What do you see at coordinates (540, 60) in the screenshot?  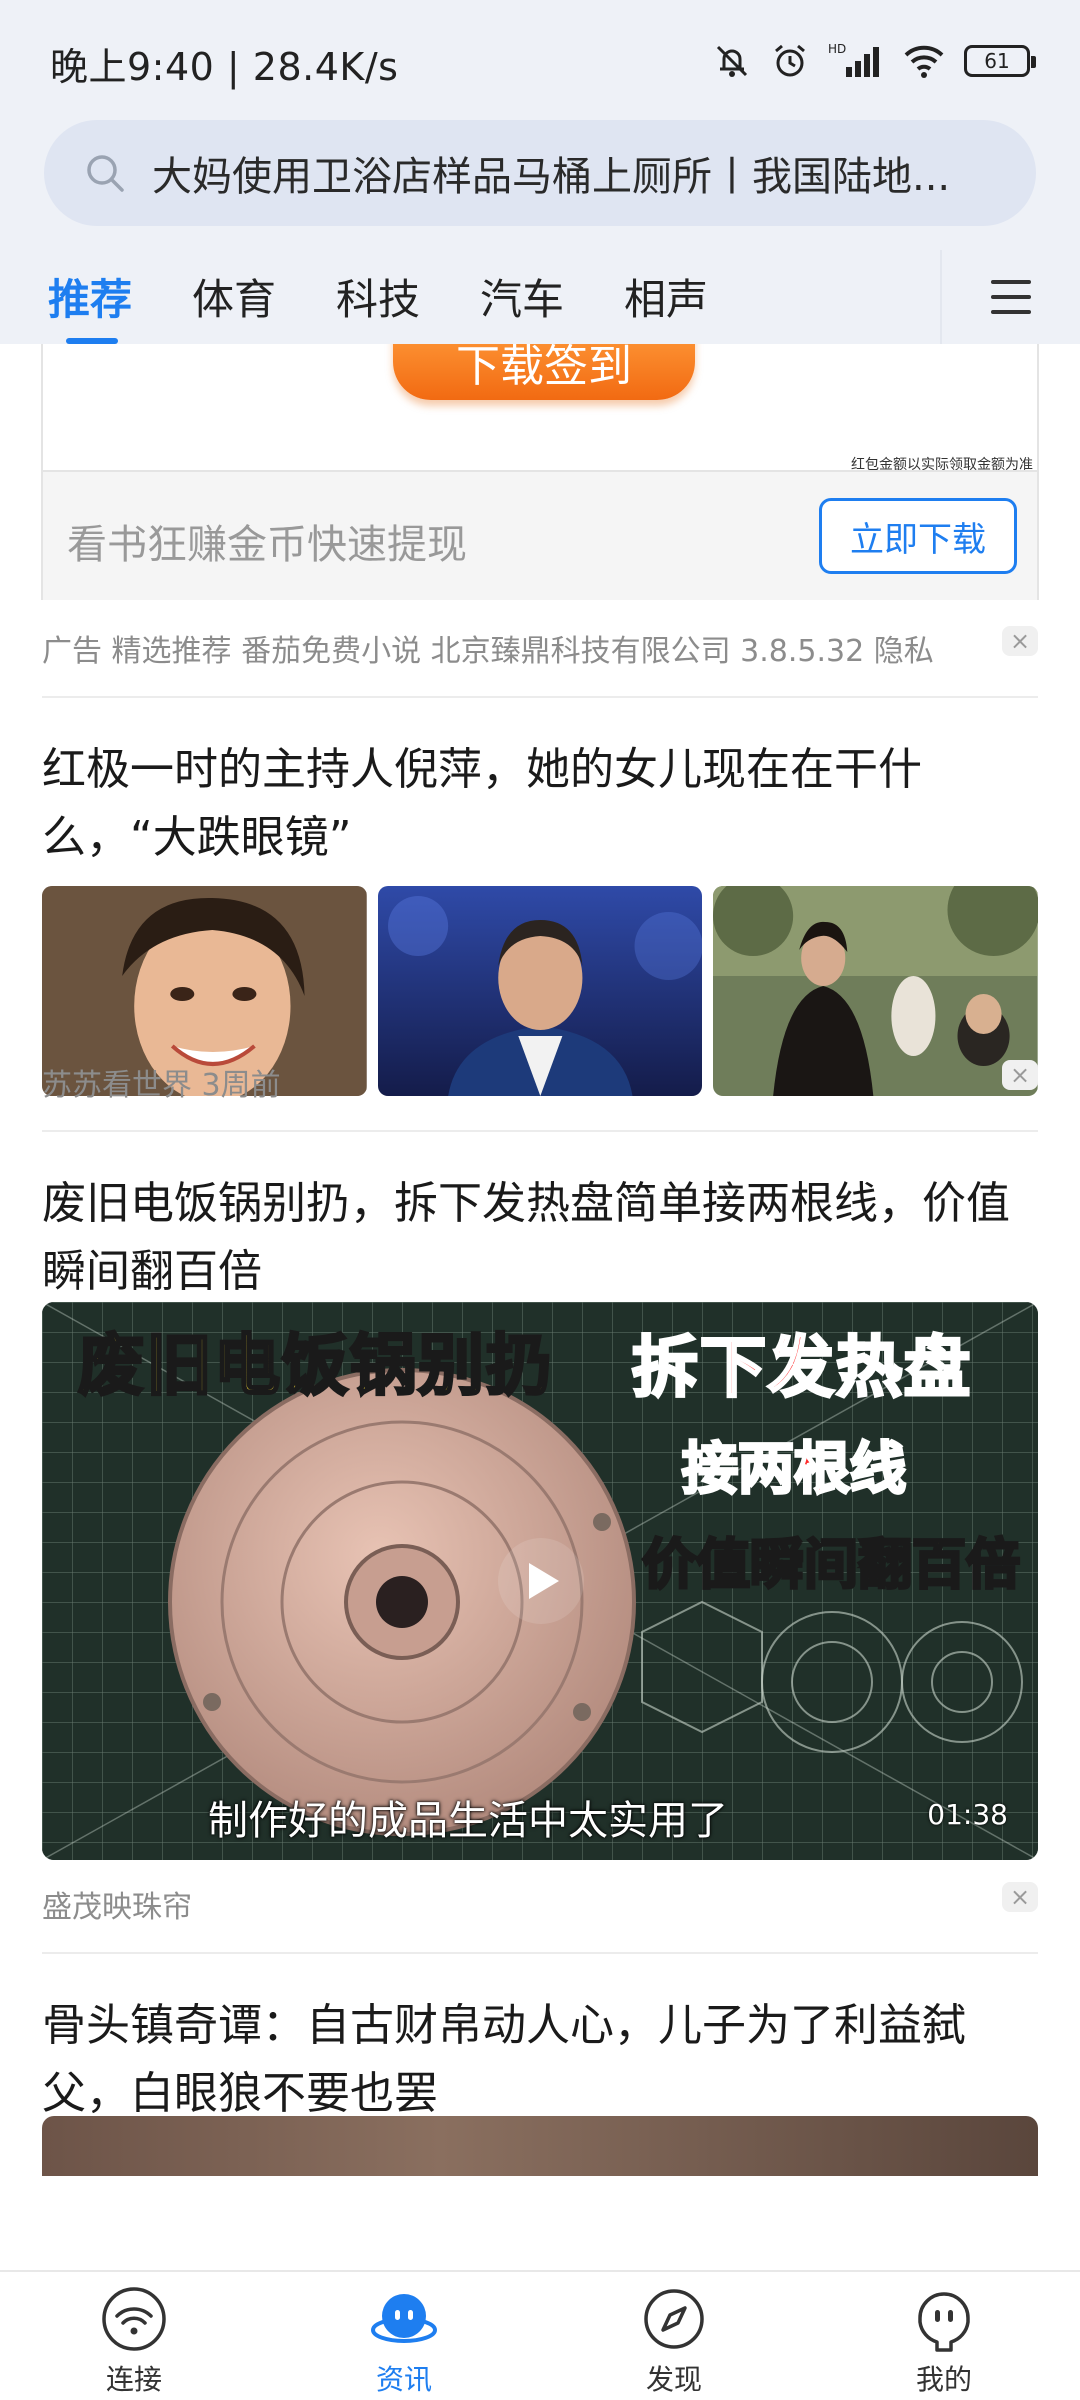 I see `status-bar: 晚上9:40 | 28.4K/s HD 61` at bounding box center [540, 60].